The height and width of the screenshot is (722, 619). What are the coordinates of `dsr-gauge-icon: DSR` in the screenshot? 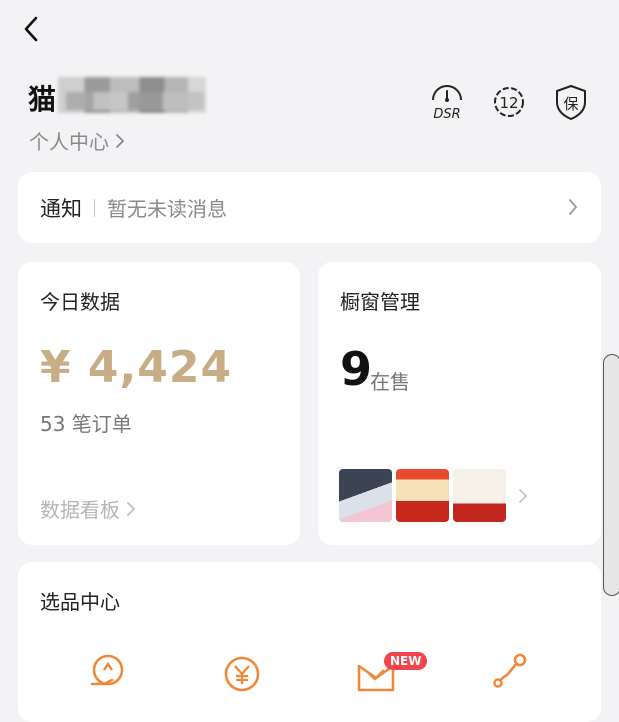 It's located at (447, 102).